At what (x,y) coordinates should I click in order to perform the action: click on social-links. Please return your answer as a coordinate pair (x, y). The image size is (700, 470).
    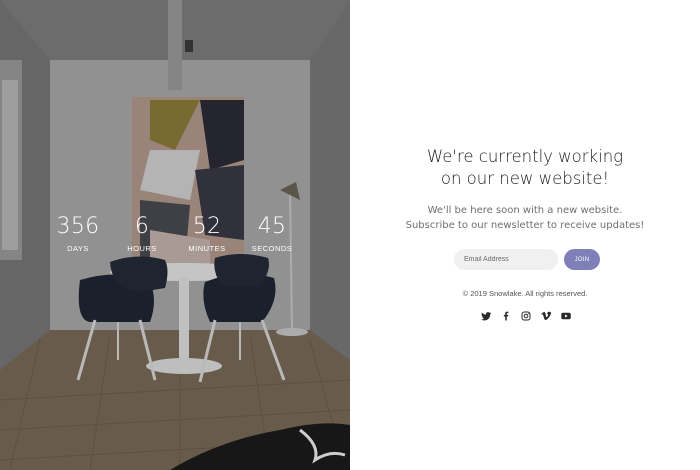
    Looking at the image, I should click on (526, 316).